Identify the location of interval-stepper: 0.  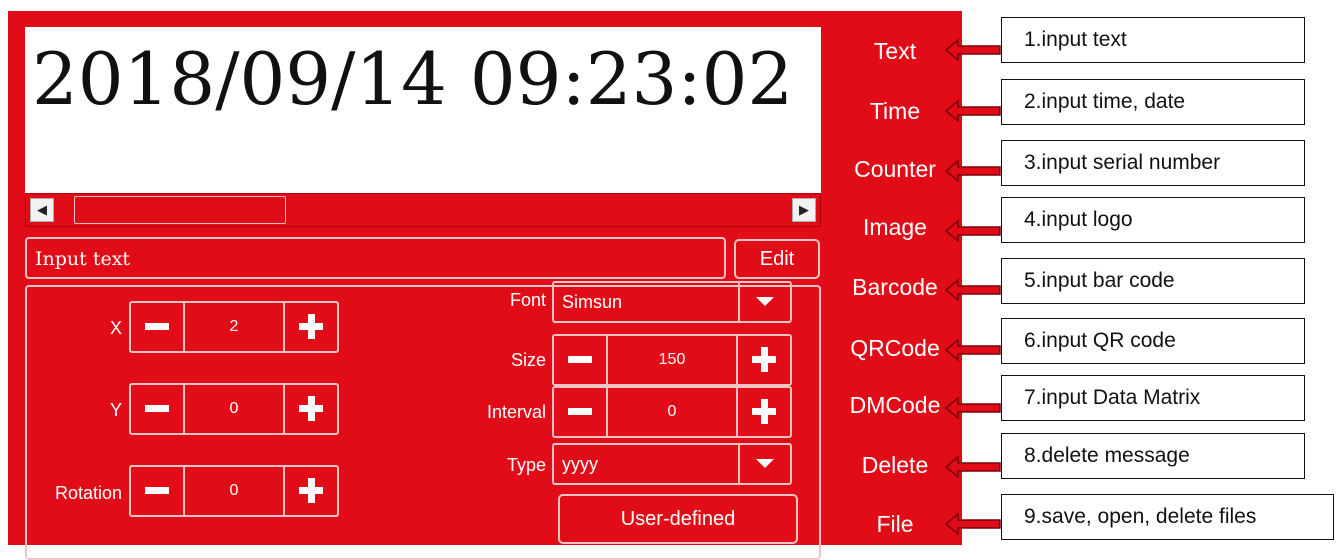
(672, 412).